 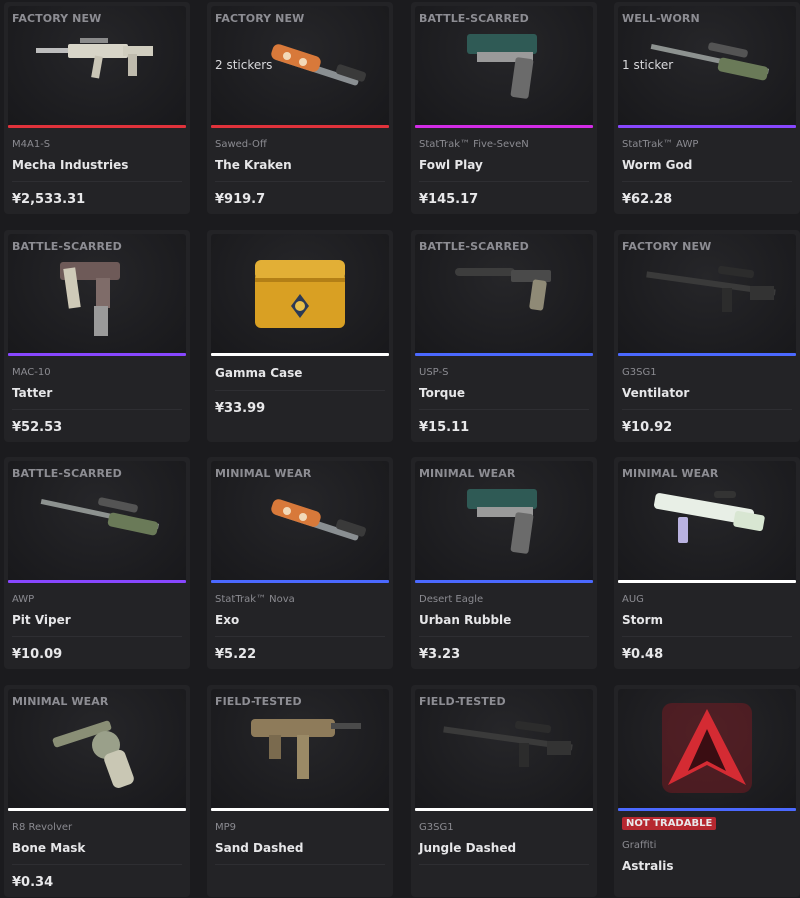 What do you see at coordinates (647, 199) in the screenshot?
I see `item-price: ¥62.28` at bounding box center [647, 199].